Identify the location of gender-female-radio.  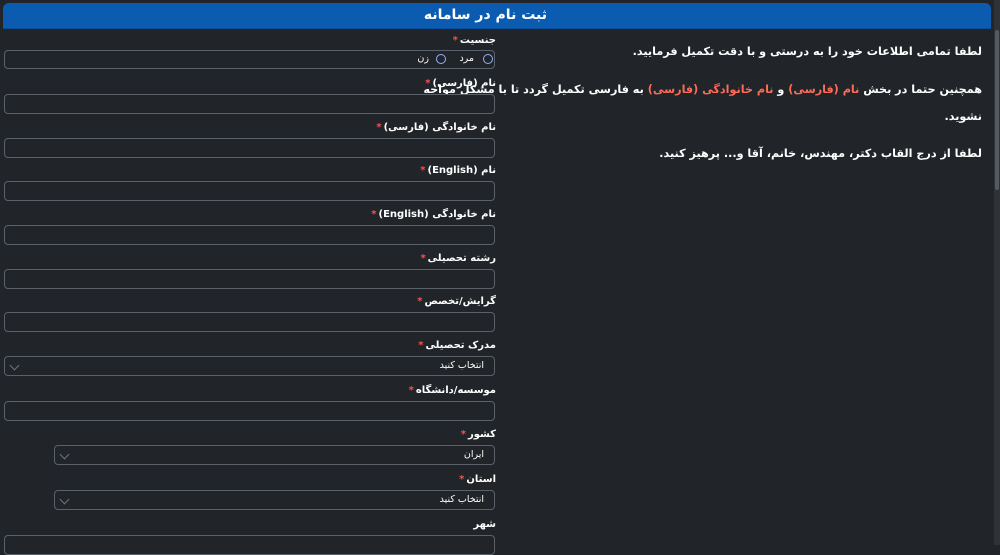
(441, 59).